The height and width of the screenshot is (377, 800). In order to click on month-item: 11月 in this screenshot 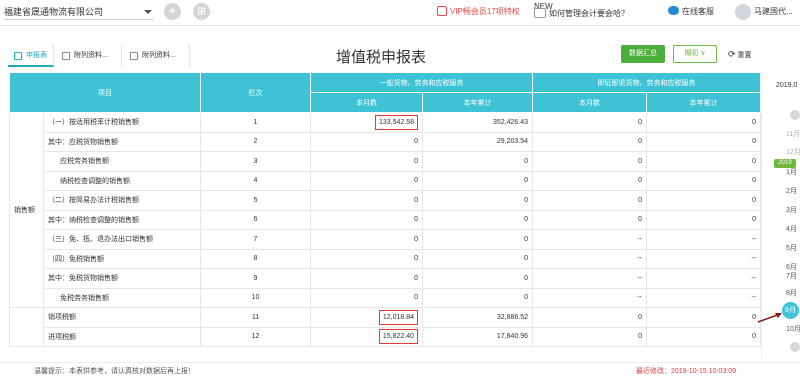, I will do `click(793, 134)`.